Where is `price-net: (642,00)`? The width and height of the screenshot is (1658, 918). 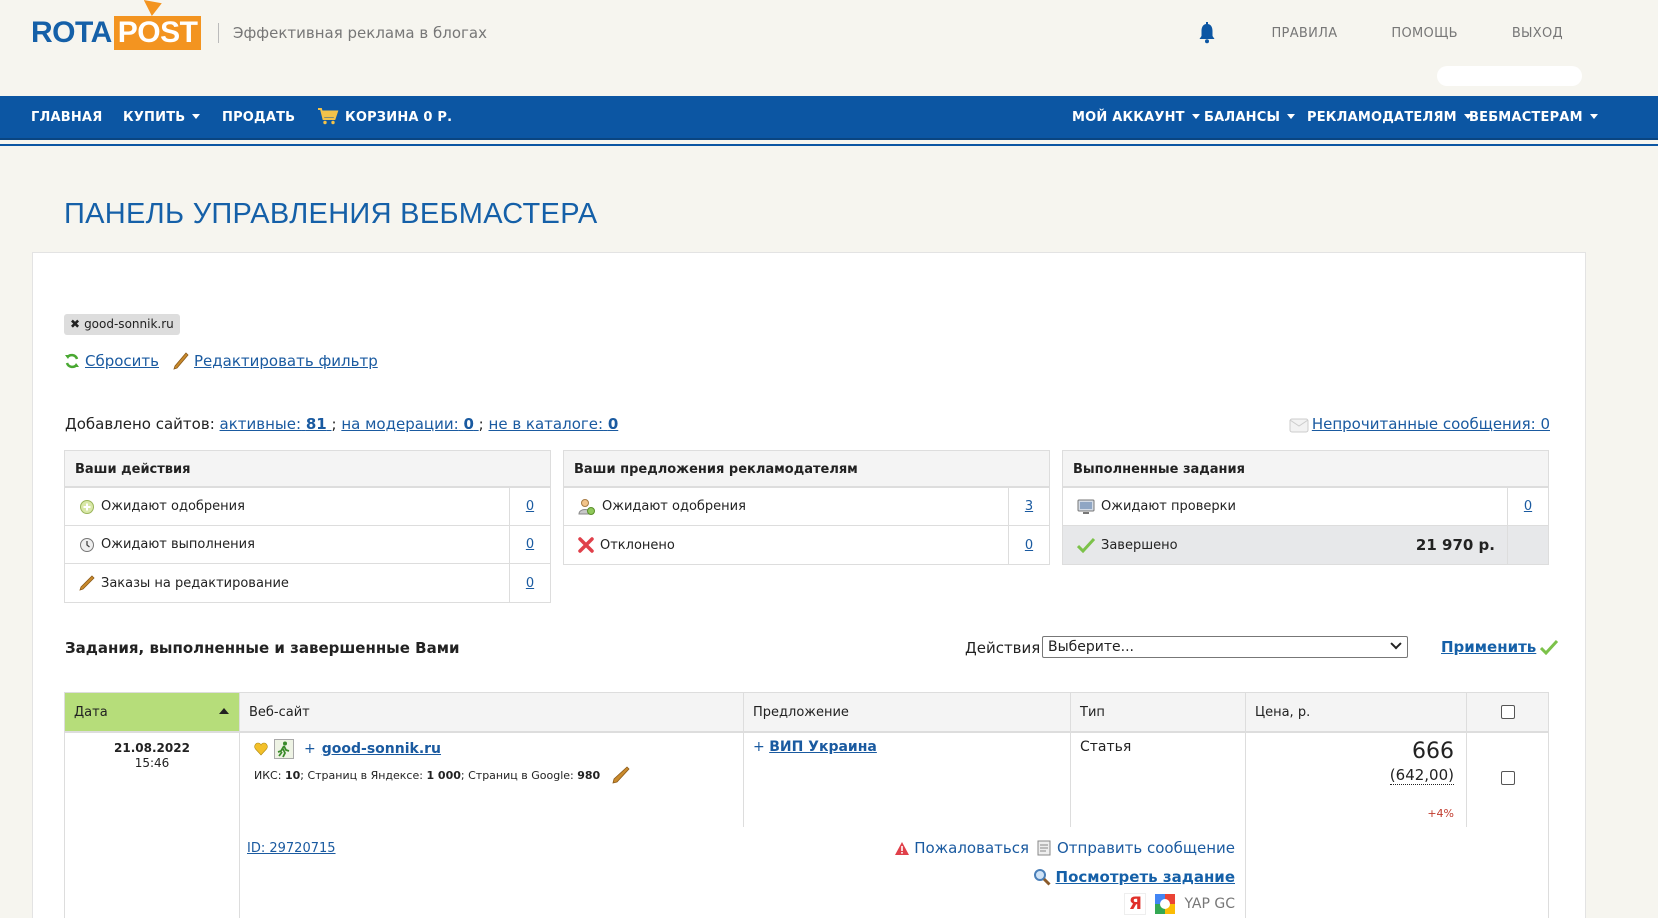 price-net: (642,00) is located at coordinates (1421, 775).